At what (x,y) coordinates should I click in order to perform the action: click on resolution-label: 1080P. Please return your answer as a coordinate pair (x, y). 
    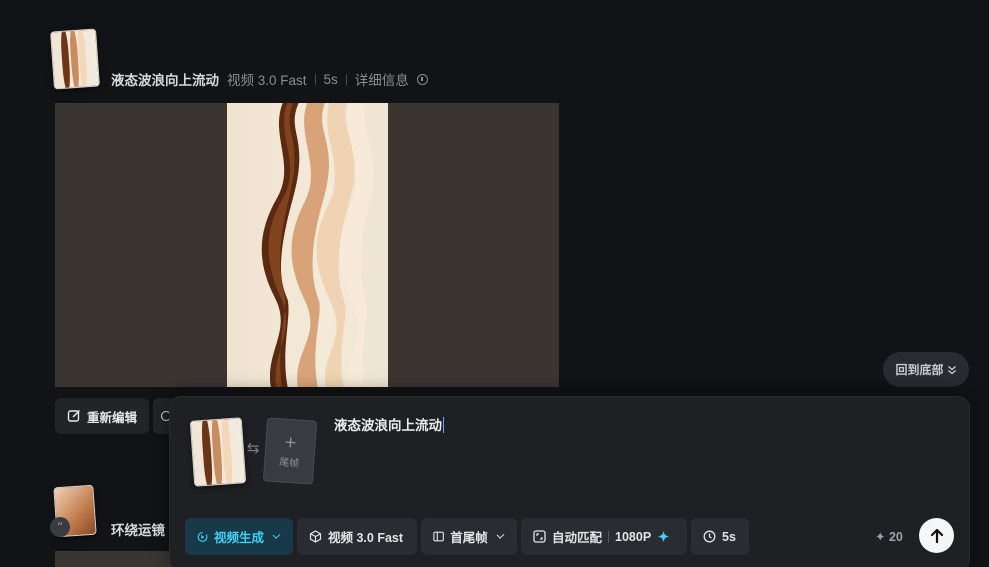
    Looking at the image, I should click on (633, 536).